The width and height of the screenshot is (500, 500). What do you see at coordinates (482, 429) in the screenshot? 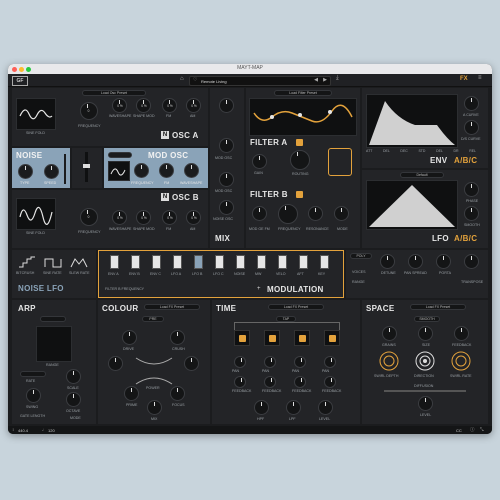
I see `resize-icon: ⤡` at bounding box center [482, 429].